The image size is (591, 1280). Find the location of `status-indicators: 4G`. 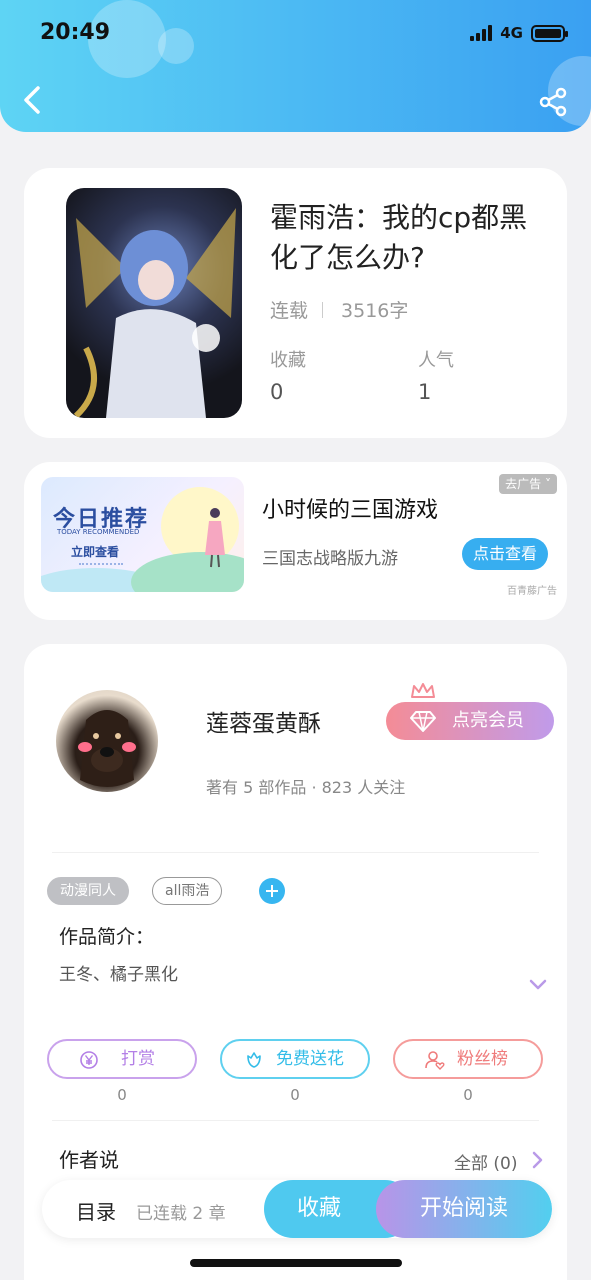

status-indicators: 4G is located at coordinates (519, 33).